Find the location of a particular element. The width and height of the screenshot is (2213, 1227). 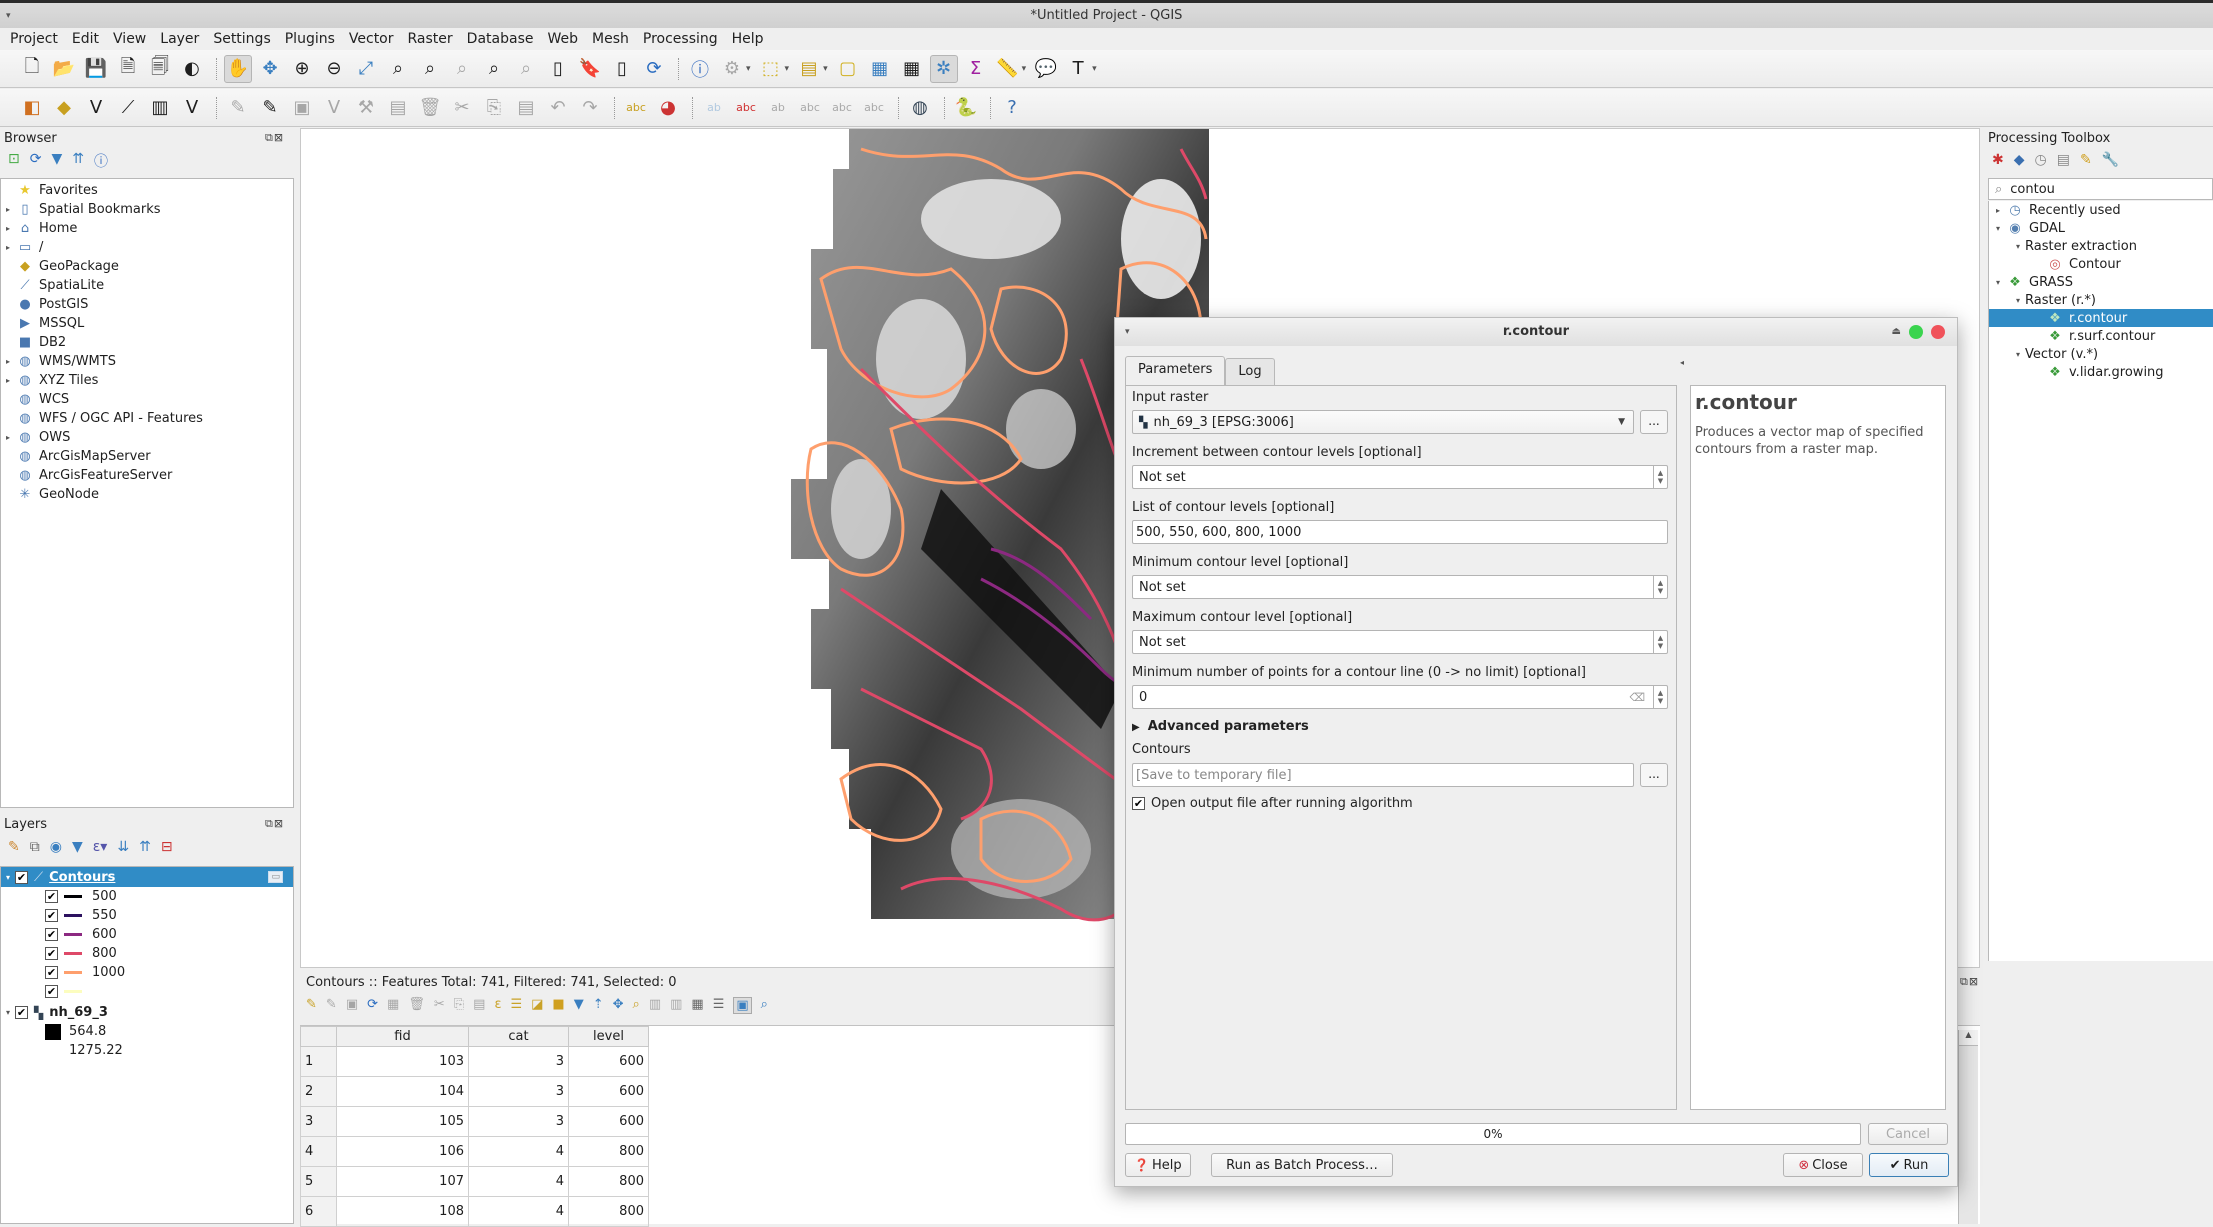

new-map-view-icon: ▯ is located at coordinates (558, 69).